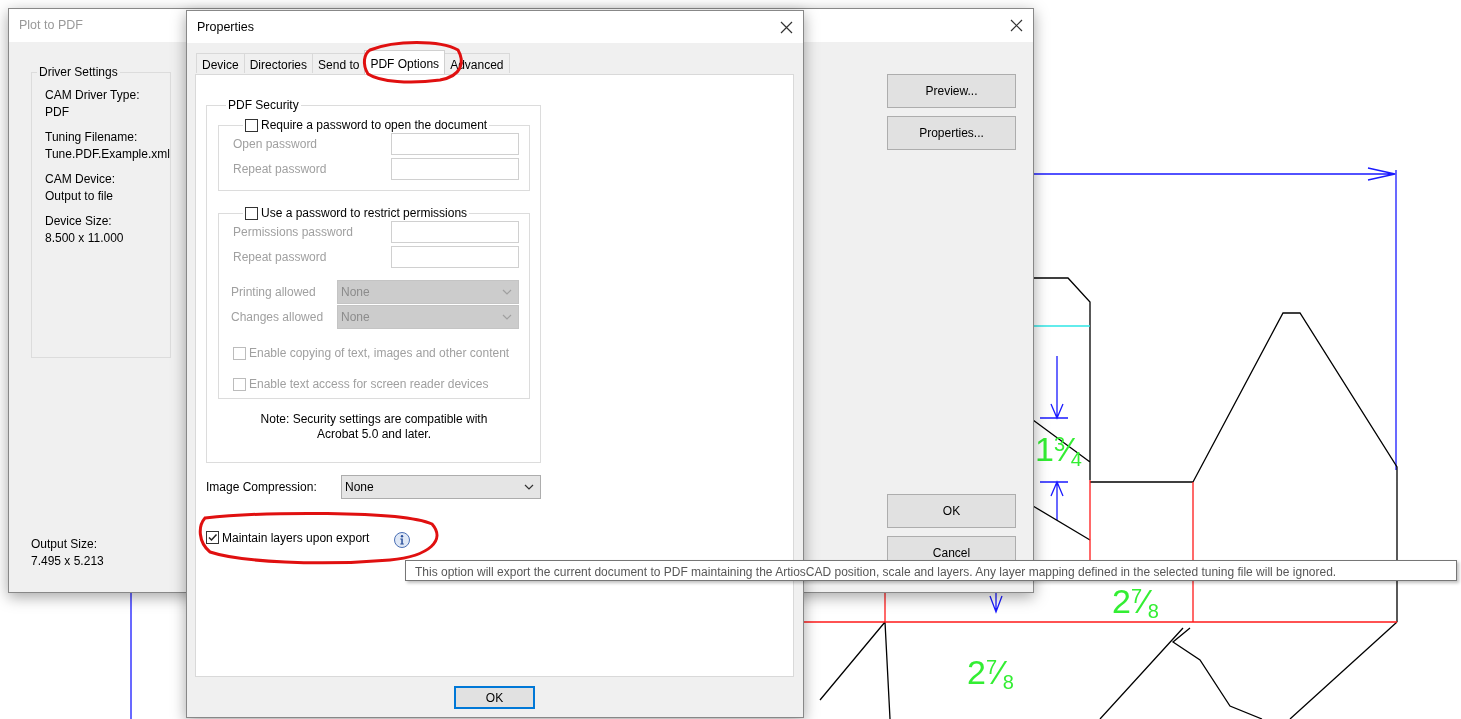 The image size is (1461, 719). What do you see at coordinates (261, 487) in the screenshot?
I see `field-label: Image Compression:` at bounding box center [261, 487].